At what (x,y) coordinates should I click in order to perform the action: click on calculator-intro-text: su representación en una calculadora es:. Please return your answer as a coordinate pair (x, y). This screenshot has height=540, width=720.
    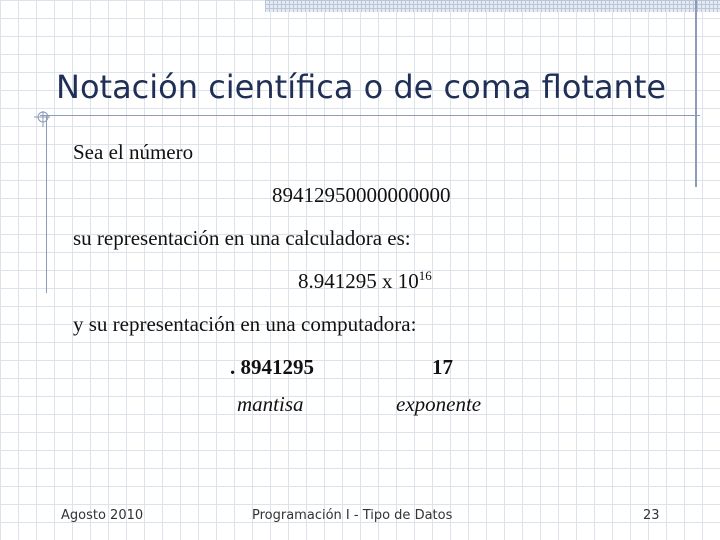
    Looking at the image, I should click on (242, 238).